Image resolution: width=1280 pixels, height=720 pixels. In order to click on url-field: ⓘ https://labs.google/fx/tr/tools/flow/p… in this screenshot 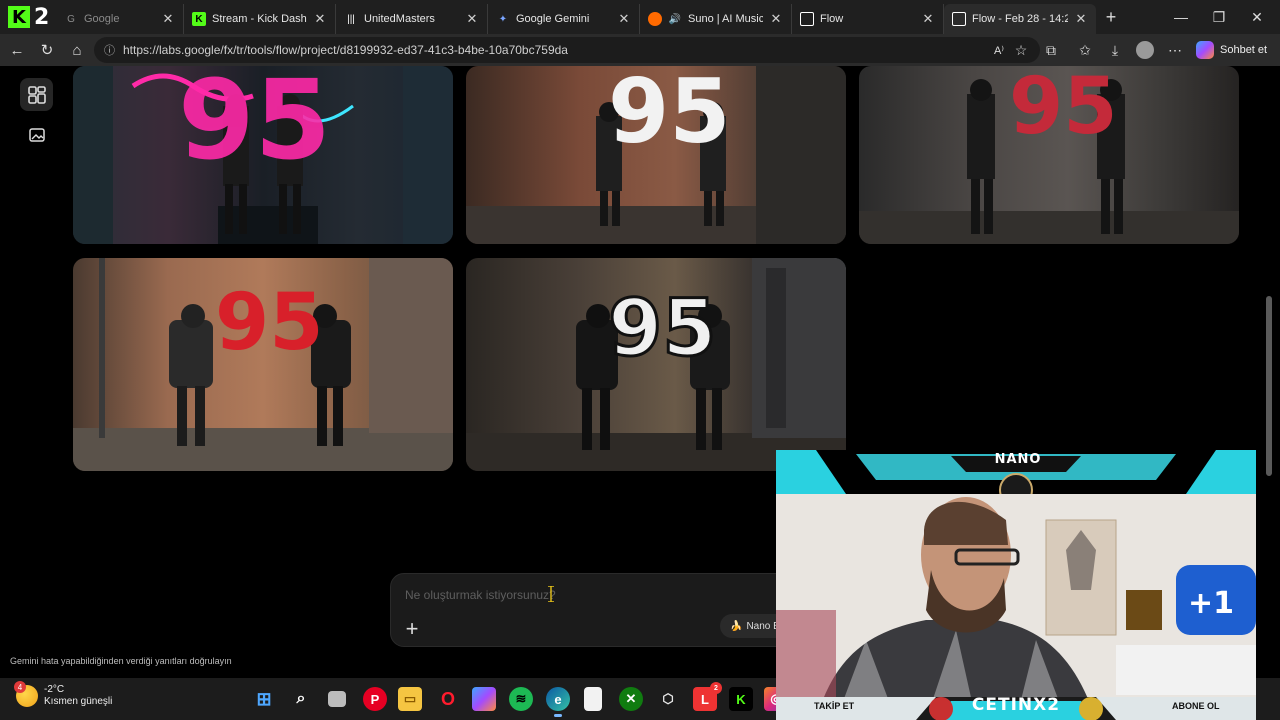, I will do `click(567, 50)`.